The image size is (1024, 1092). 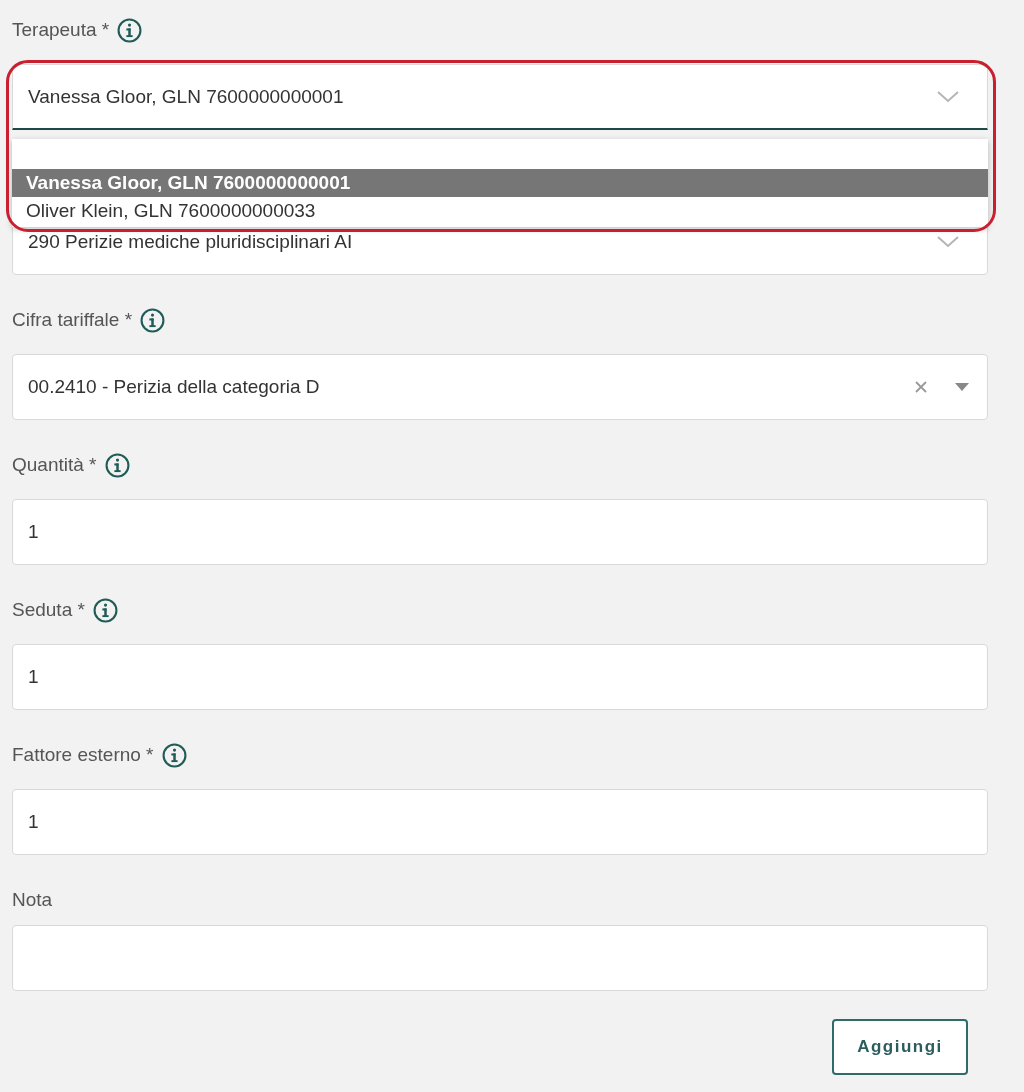 I want to click on input-field, so click(x=500, y=958).